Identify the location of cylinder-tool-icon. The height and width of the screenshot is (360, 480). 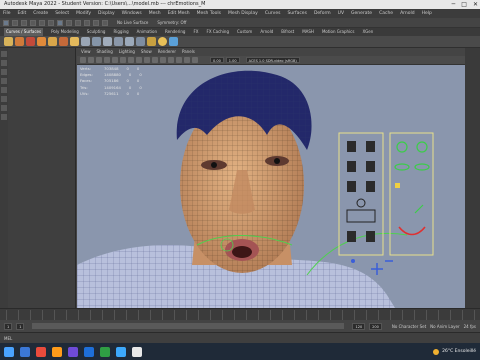
(41, 41).